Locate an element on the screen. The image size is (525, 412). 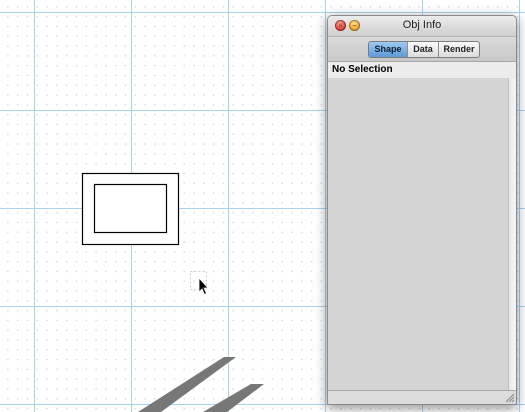
tab-data: Data is located at coordinates (423, 49).